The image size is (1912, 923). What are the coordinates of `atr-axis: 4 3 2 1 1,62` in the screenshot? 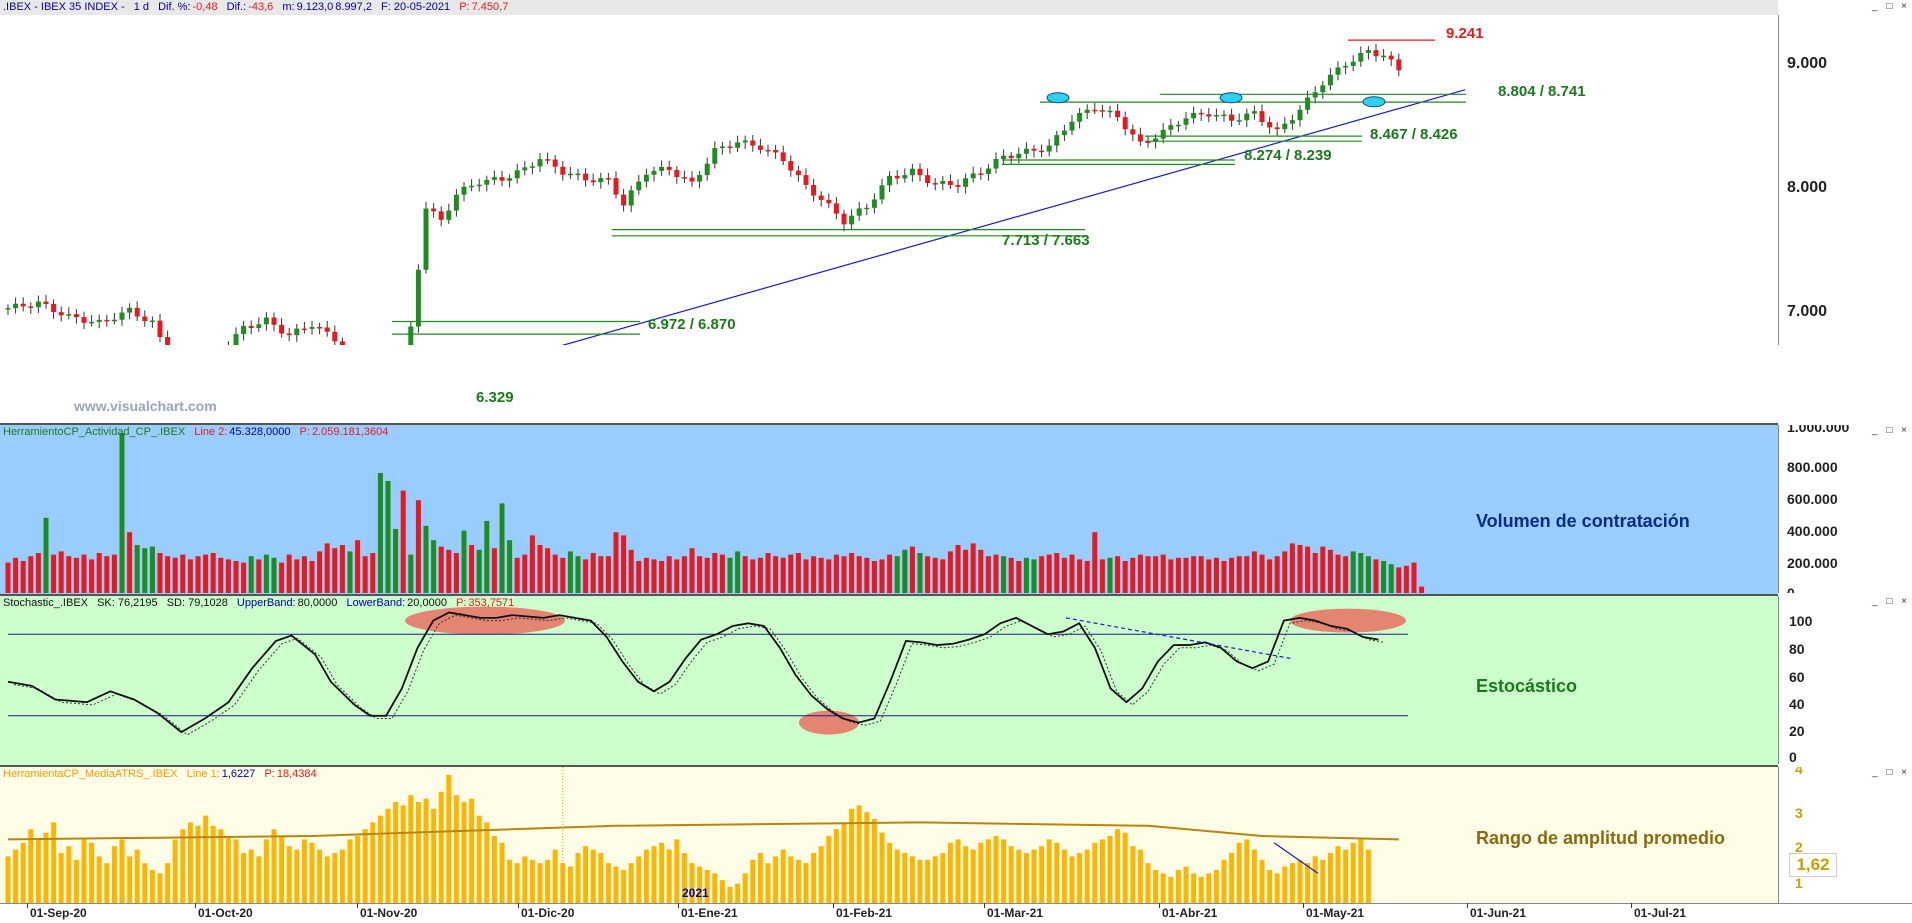 It's located at (1845, 835).